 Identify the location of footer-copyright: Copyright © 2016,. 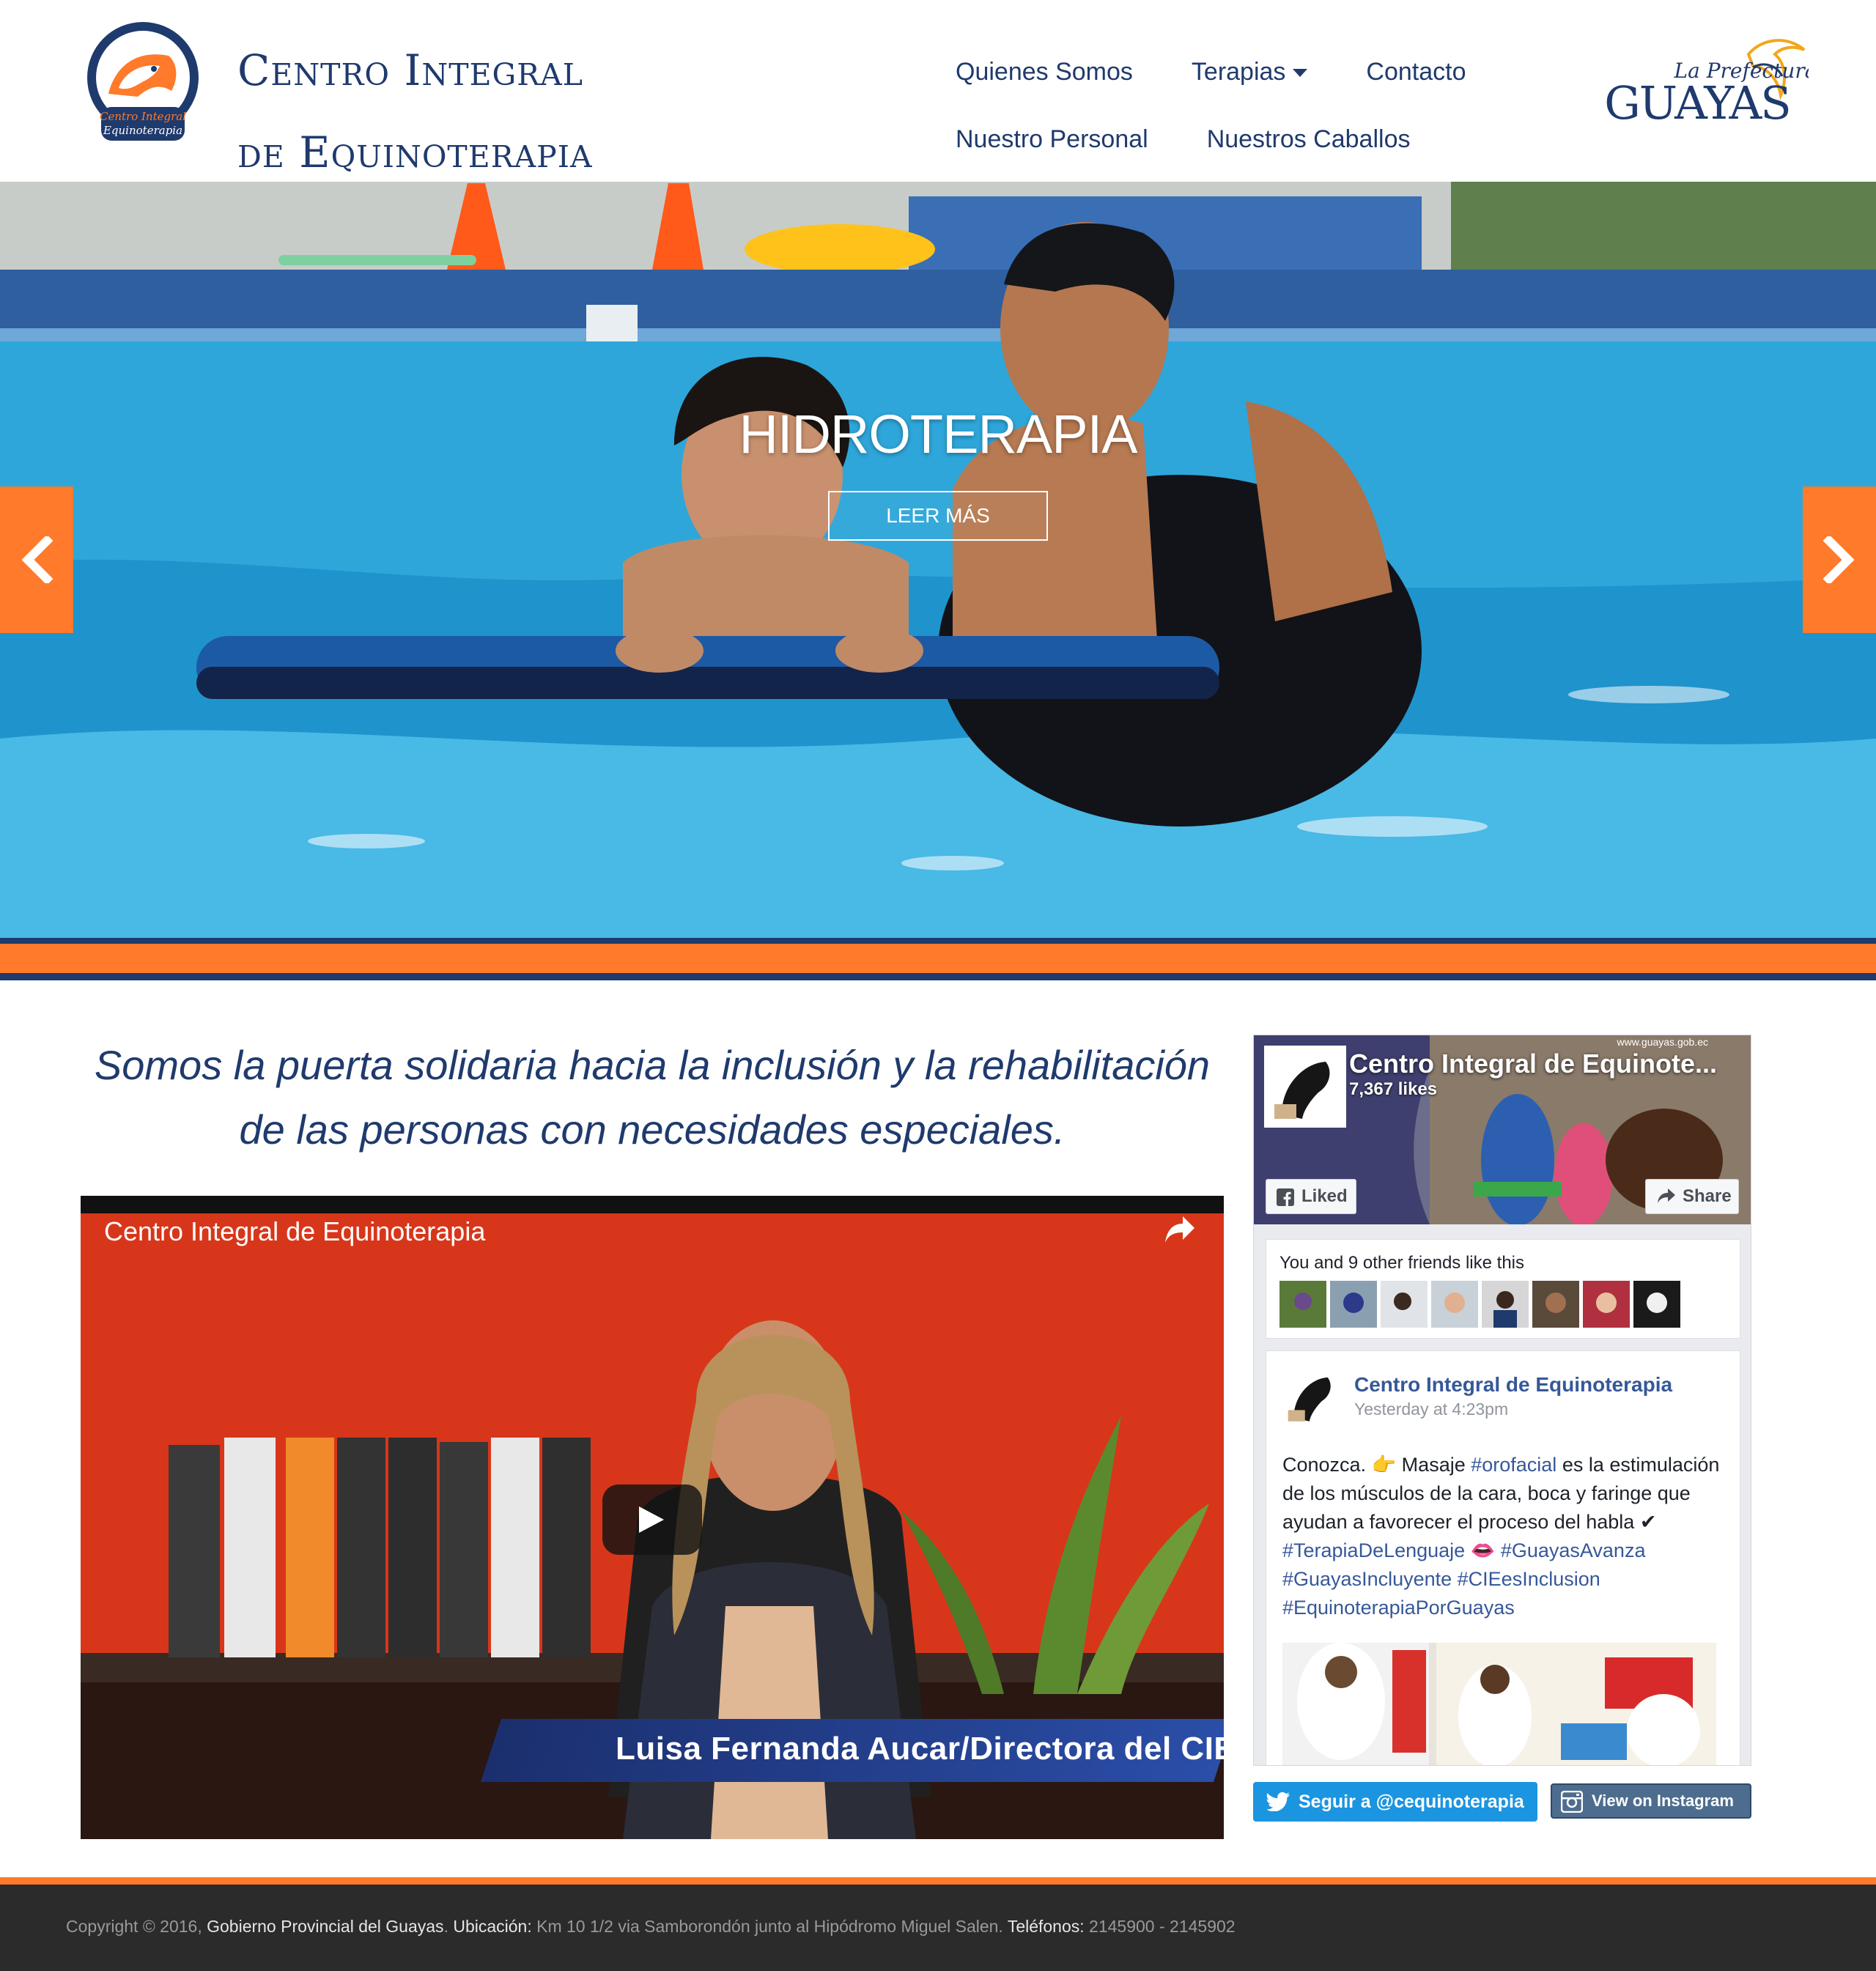
(136, 1927).